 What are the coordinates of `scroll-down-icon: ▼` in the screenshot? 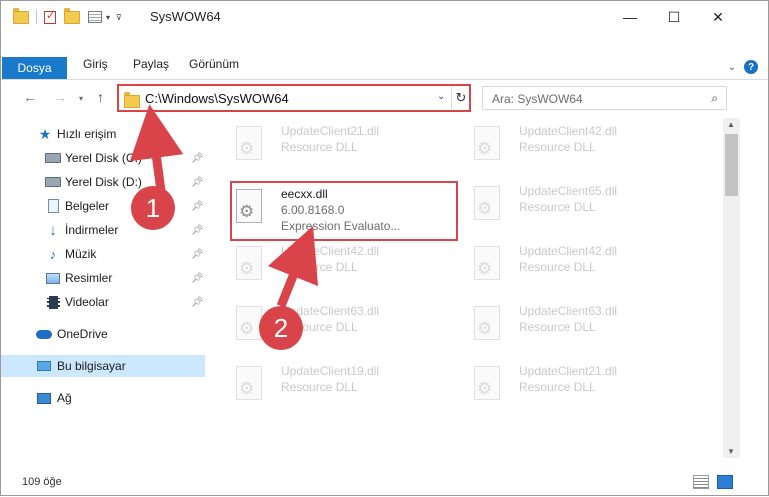 It's located at (731, 451).